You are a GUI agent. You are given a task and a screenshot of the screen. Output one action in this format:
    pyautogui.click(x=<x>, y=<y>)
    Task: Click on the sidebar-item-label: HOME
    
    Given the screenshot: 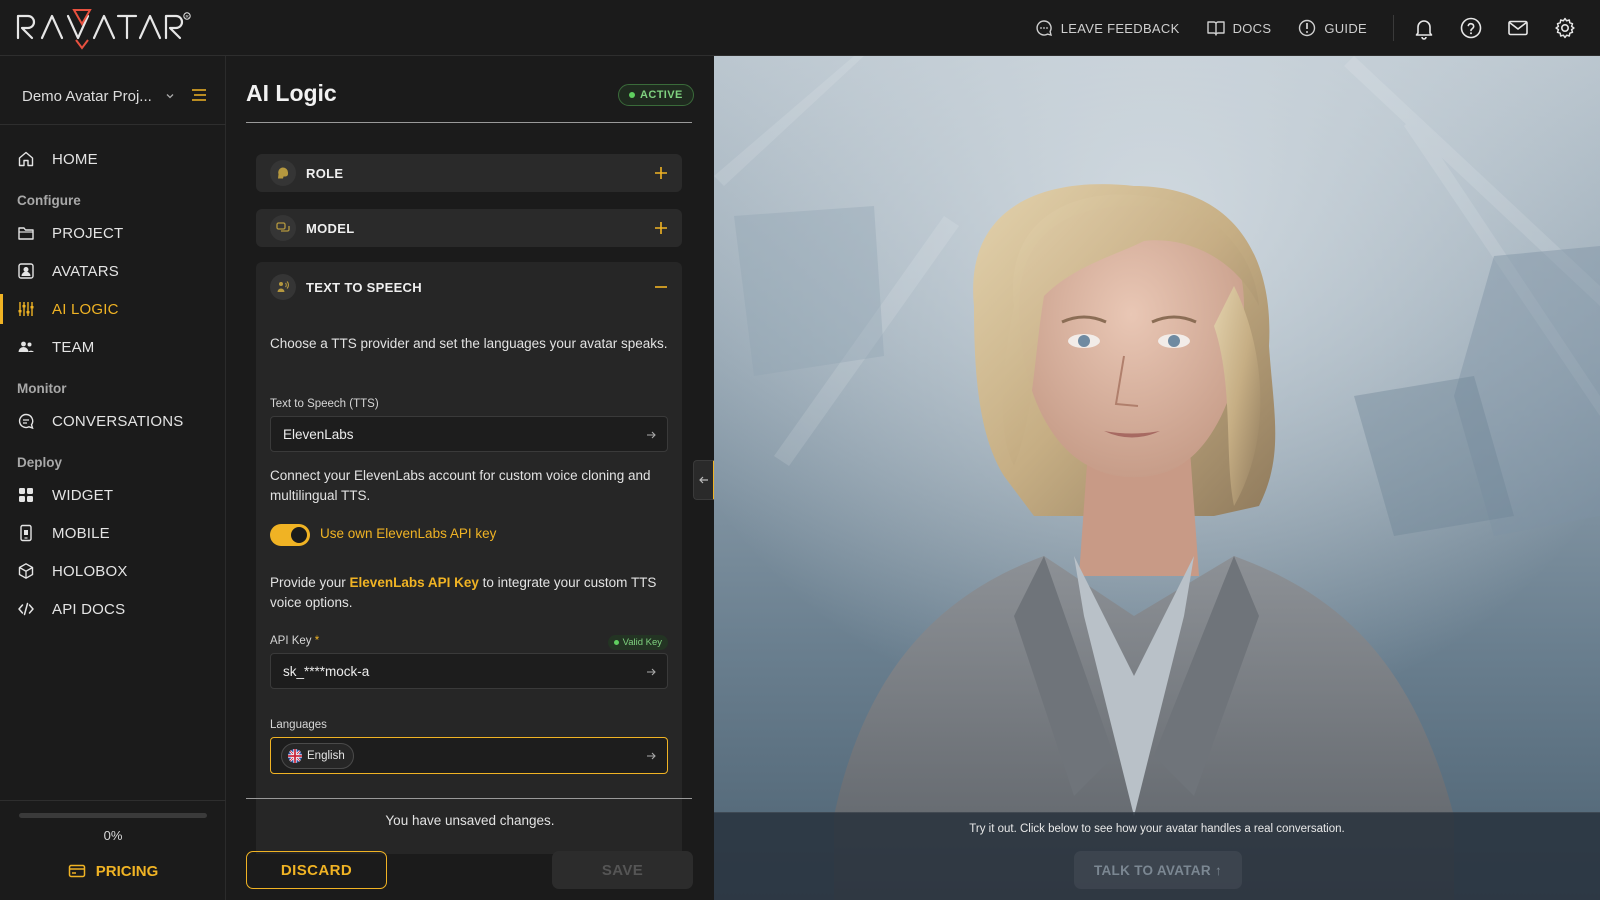 What is the action you would take?
    pyautogui.click(x=75, y=159)
    